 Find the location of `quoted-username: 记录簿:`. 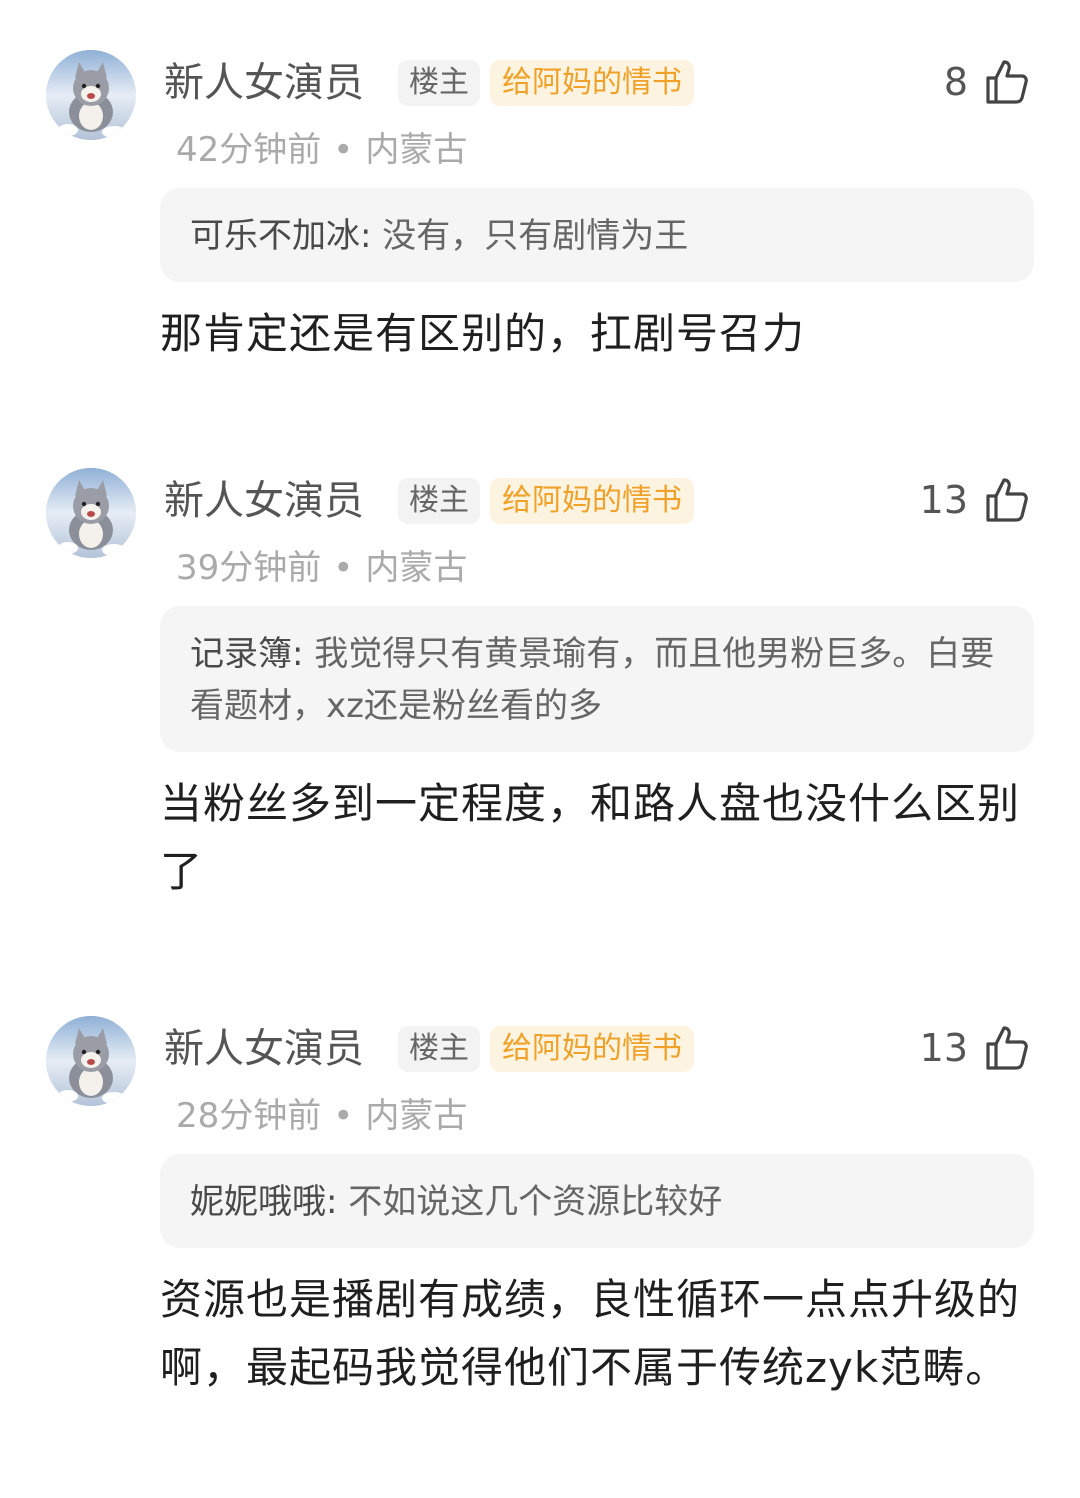

quoted-username: 记录簿: is located at coordinates (247, 654).